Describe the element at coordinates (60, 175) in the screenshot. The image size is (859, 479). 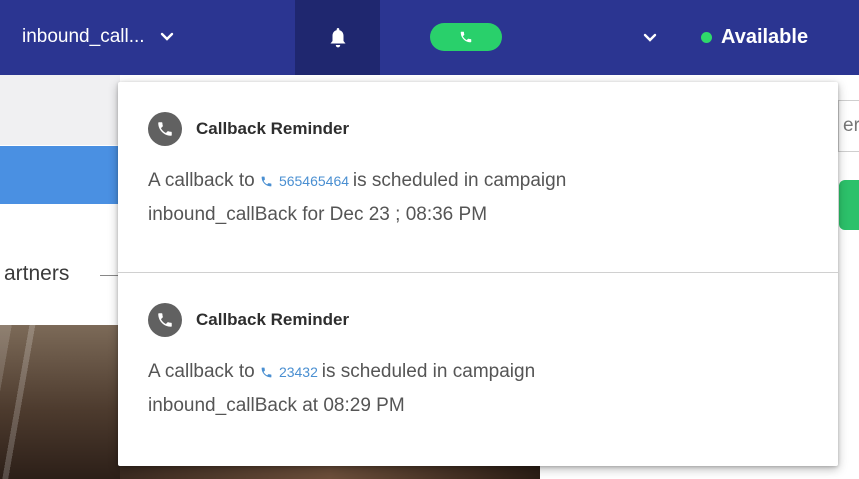
I see `page-blue-bar` at that location.